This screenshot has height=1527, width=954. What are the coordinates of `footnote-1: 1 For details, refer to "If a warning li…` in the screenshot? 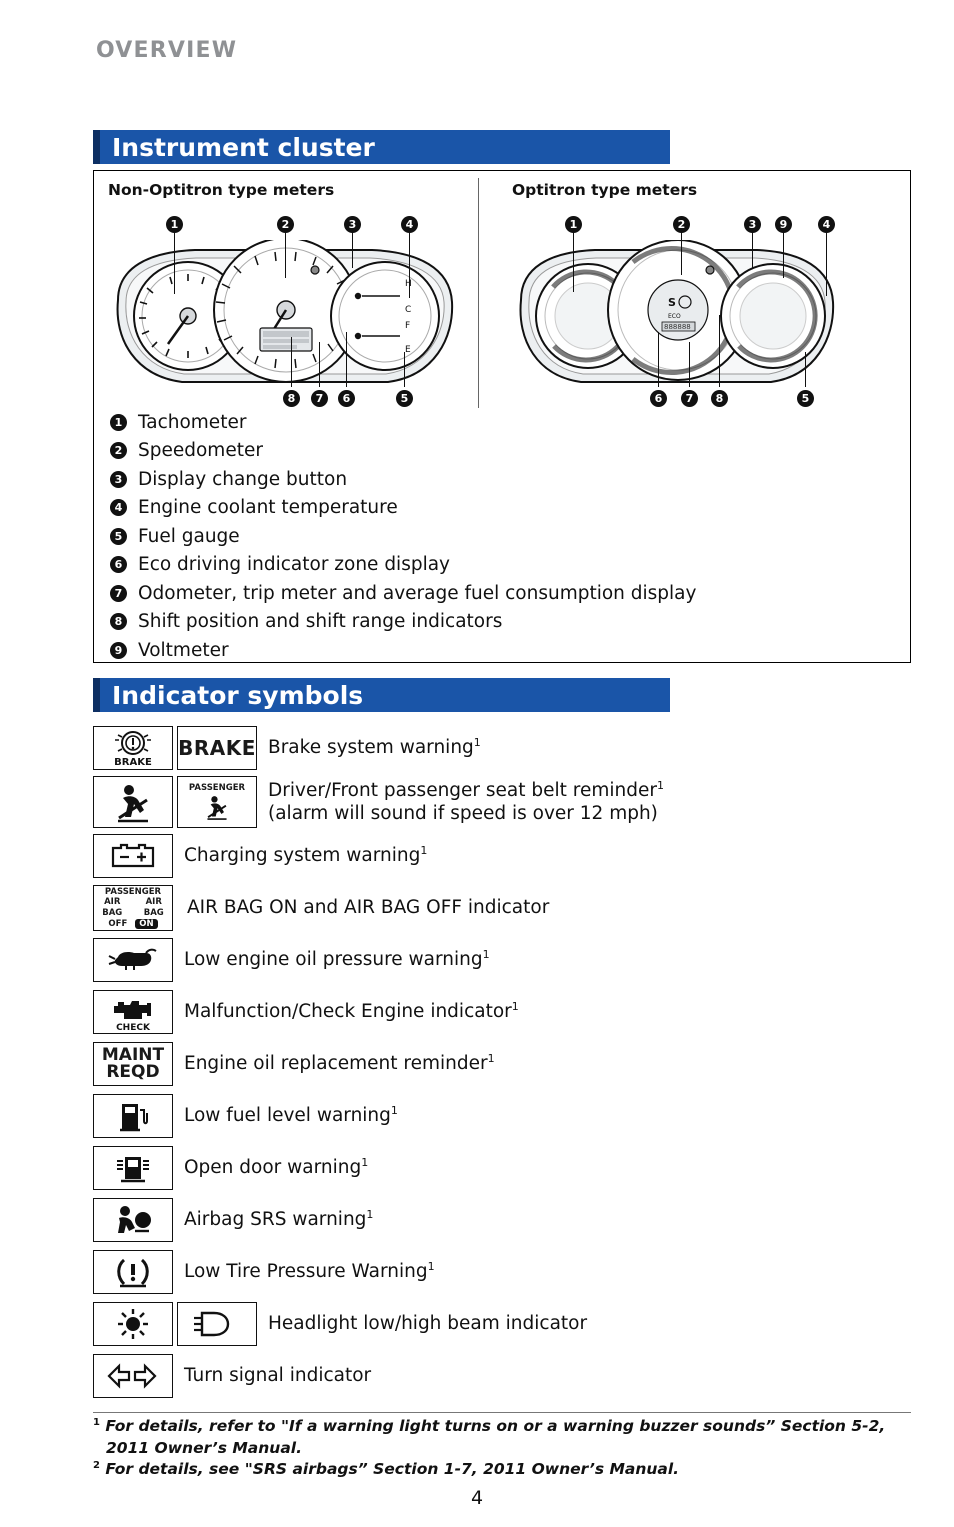 It's located at (508, 1427).